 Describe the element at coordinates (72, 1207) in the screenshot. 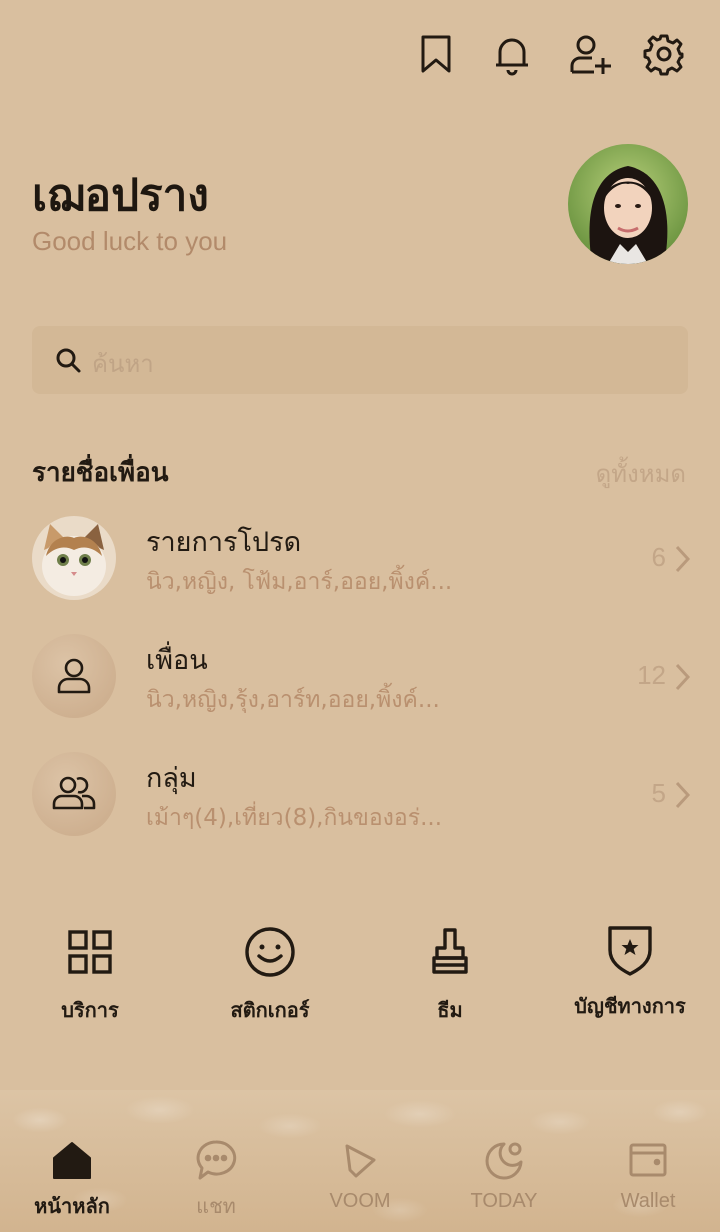

I see `tab-label: หน้าหลัก` at that location.